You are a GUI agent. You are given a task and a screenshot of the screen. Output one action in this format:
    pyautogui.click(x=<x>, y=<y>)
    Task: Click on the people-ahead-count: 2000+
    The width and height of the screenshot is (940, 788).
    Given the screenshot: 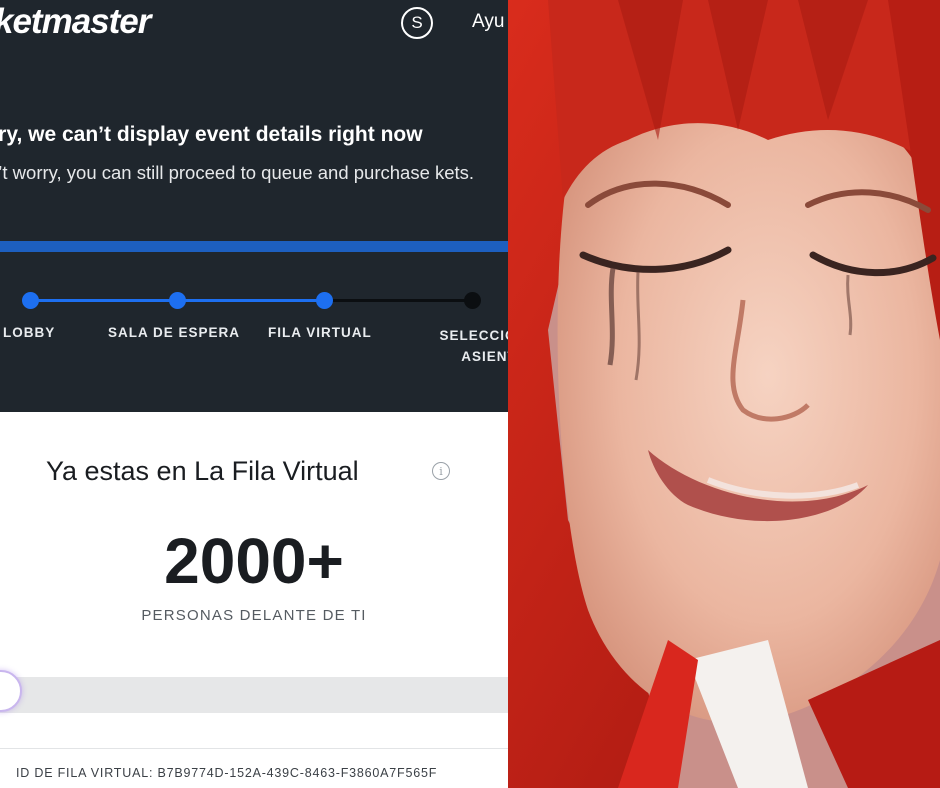 What is the action you would take?
    pyautogui.click(x=254, y=561)
    